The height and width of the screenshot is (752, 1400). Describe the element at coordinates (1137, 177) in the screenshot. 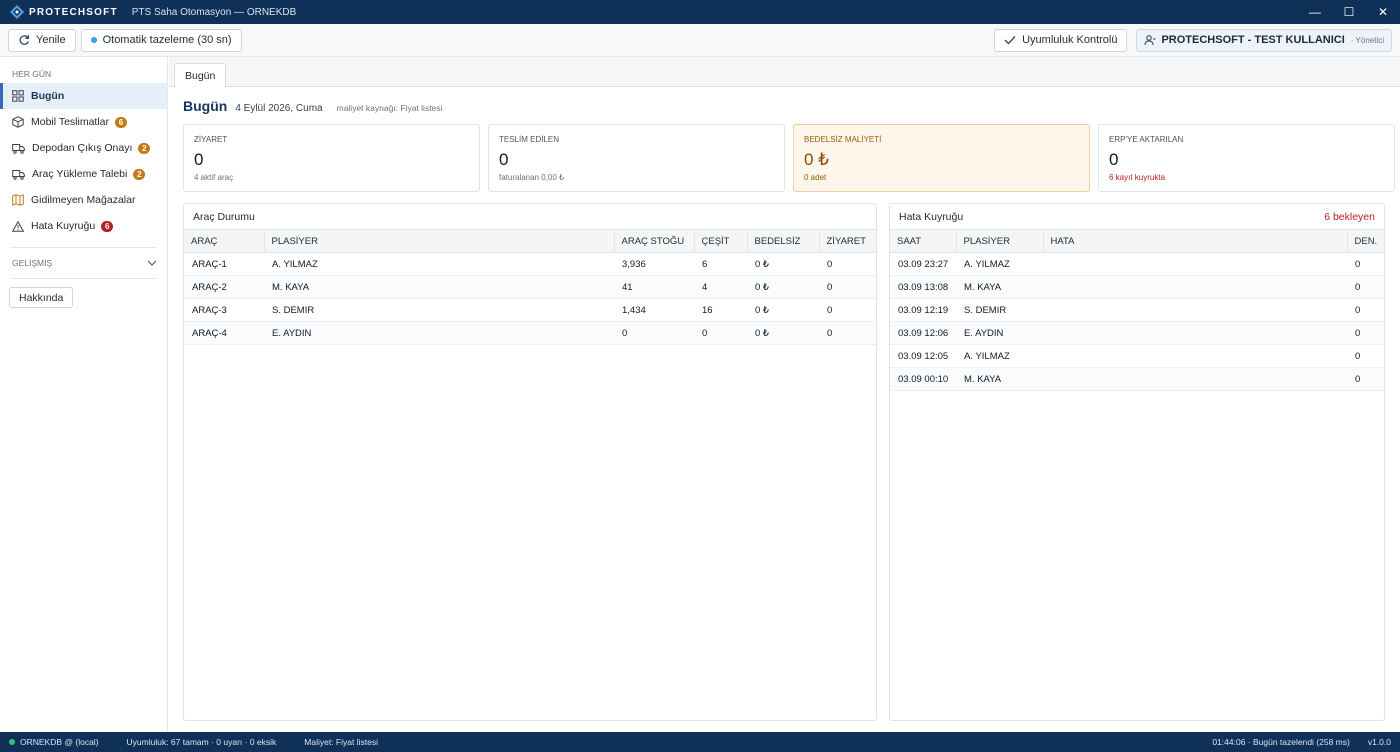

I see `card-subtext: 6 kayıt kuyrukta` at that location.